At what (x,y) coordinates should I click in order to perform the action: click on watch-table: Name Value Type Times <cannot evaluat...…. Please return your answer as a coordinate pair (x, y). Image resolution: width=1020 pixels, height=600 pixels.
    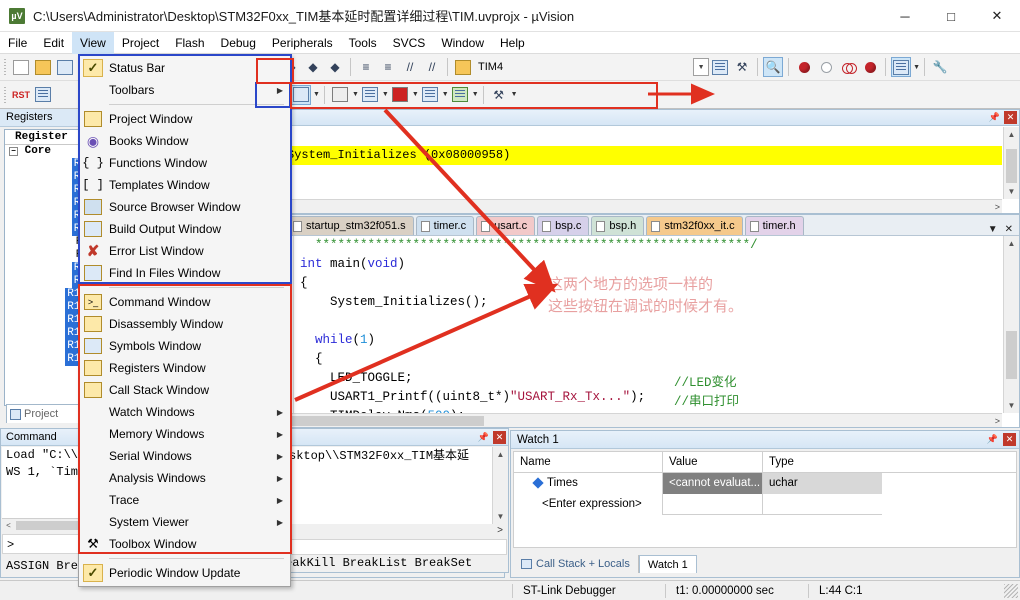
    Looking at the image, I should click on (765, 499).